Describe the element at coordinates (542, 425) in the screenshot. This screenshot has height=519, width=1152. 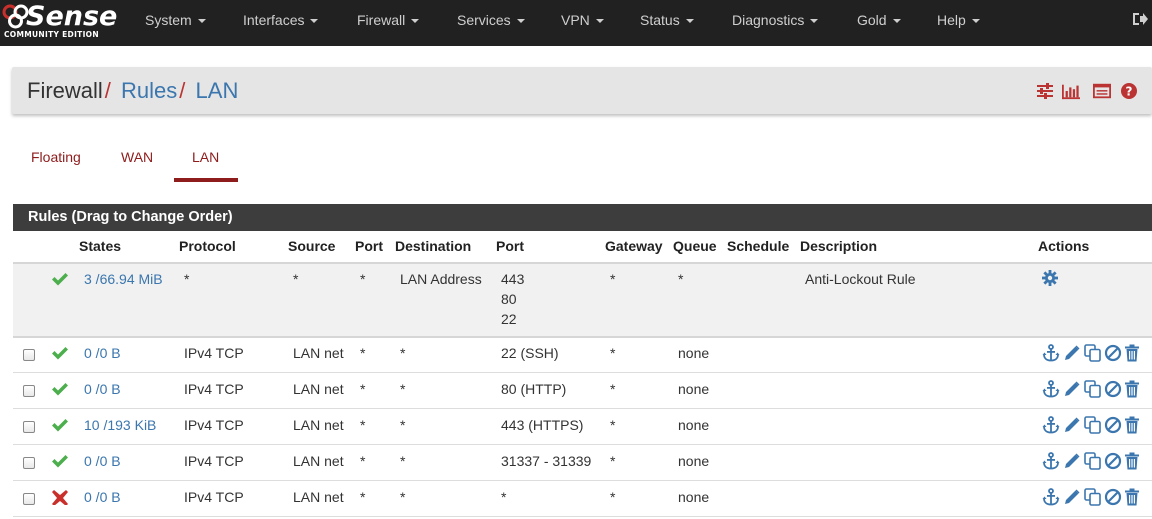
I see `rule-dest-port: 443 (HTTPS)` at that location.